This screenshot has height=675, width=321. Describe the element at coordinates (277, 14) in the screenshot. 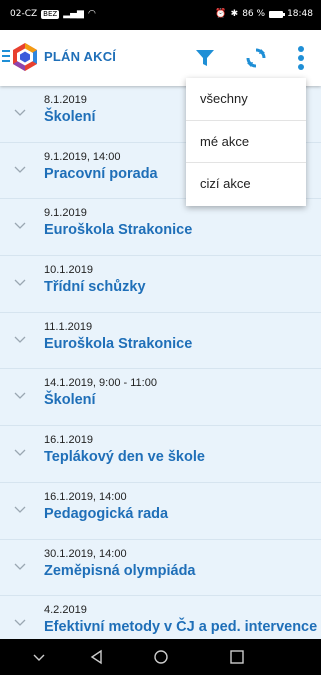

I see `battery-icon` at that location.